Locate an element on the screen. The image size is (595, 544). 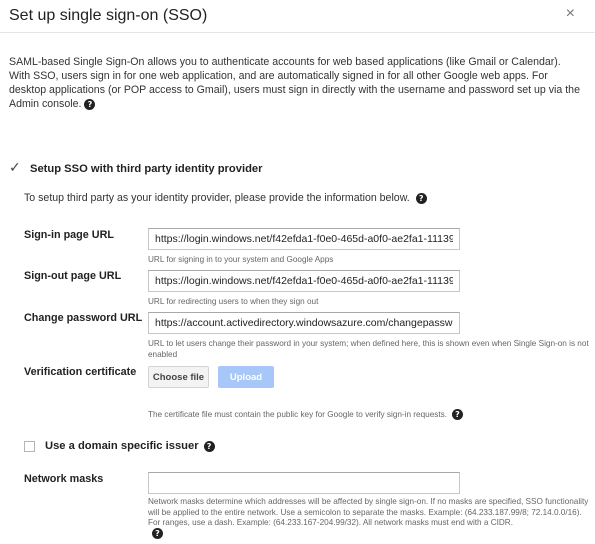
network-masks-input is located at coordinates (304, 483).